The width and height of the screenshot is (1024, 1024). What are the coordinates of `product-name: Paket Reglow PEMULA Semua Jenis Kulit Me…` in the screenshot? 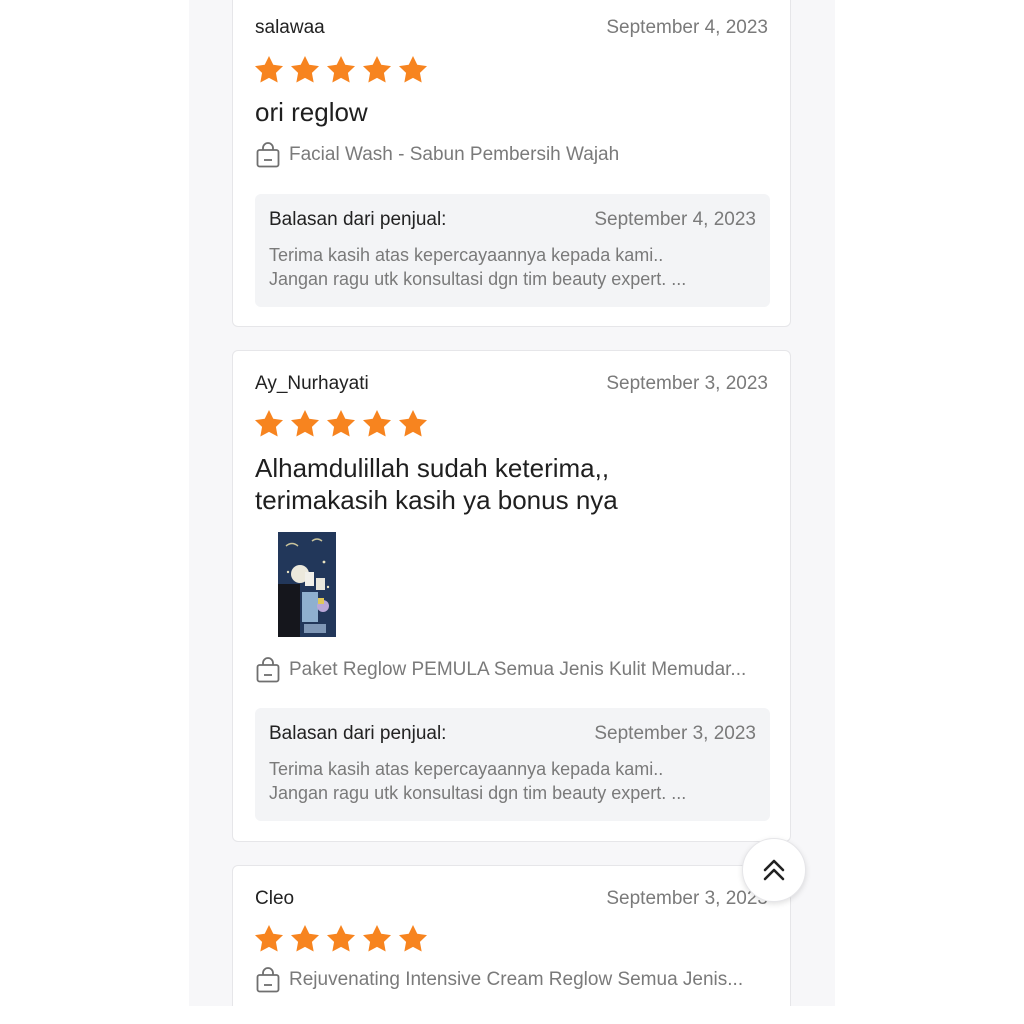 It's located at (518, 669).